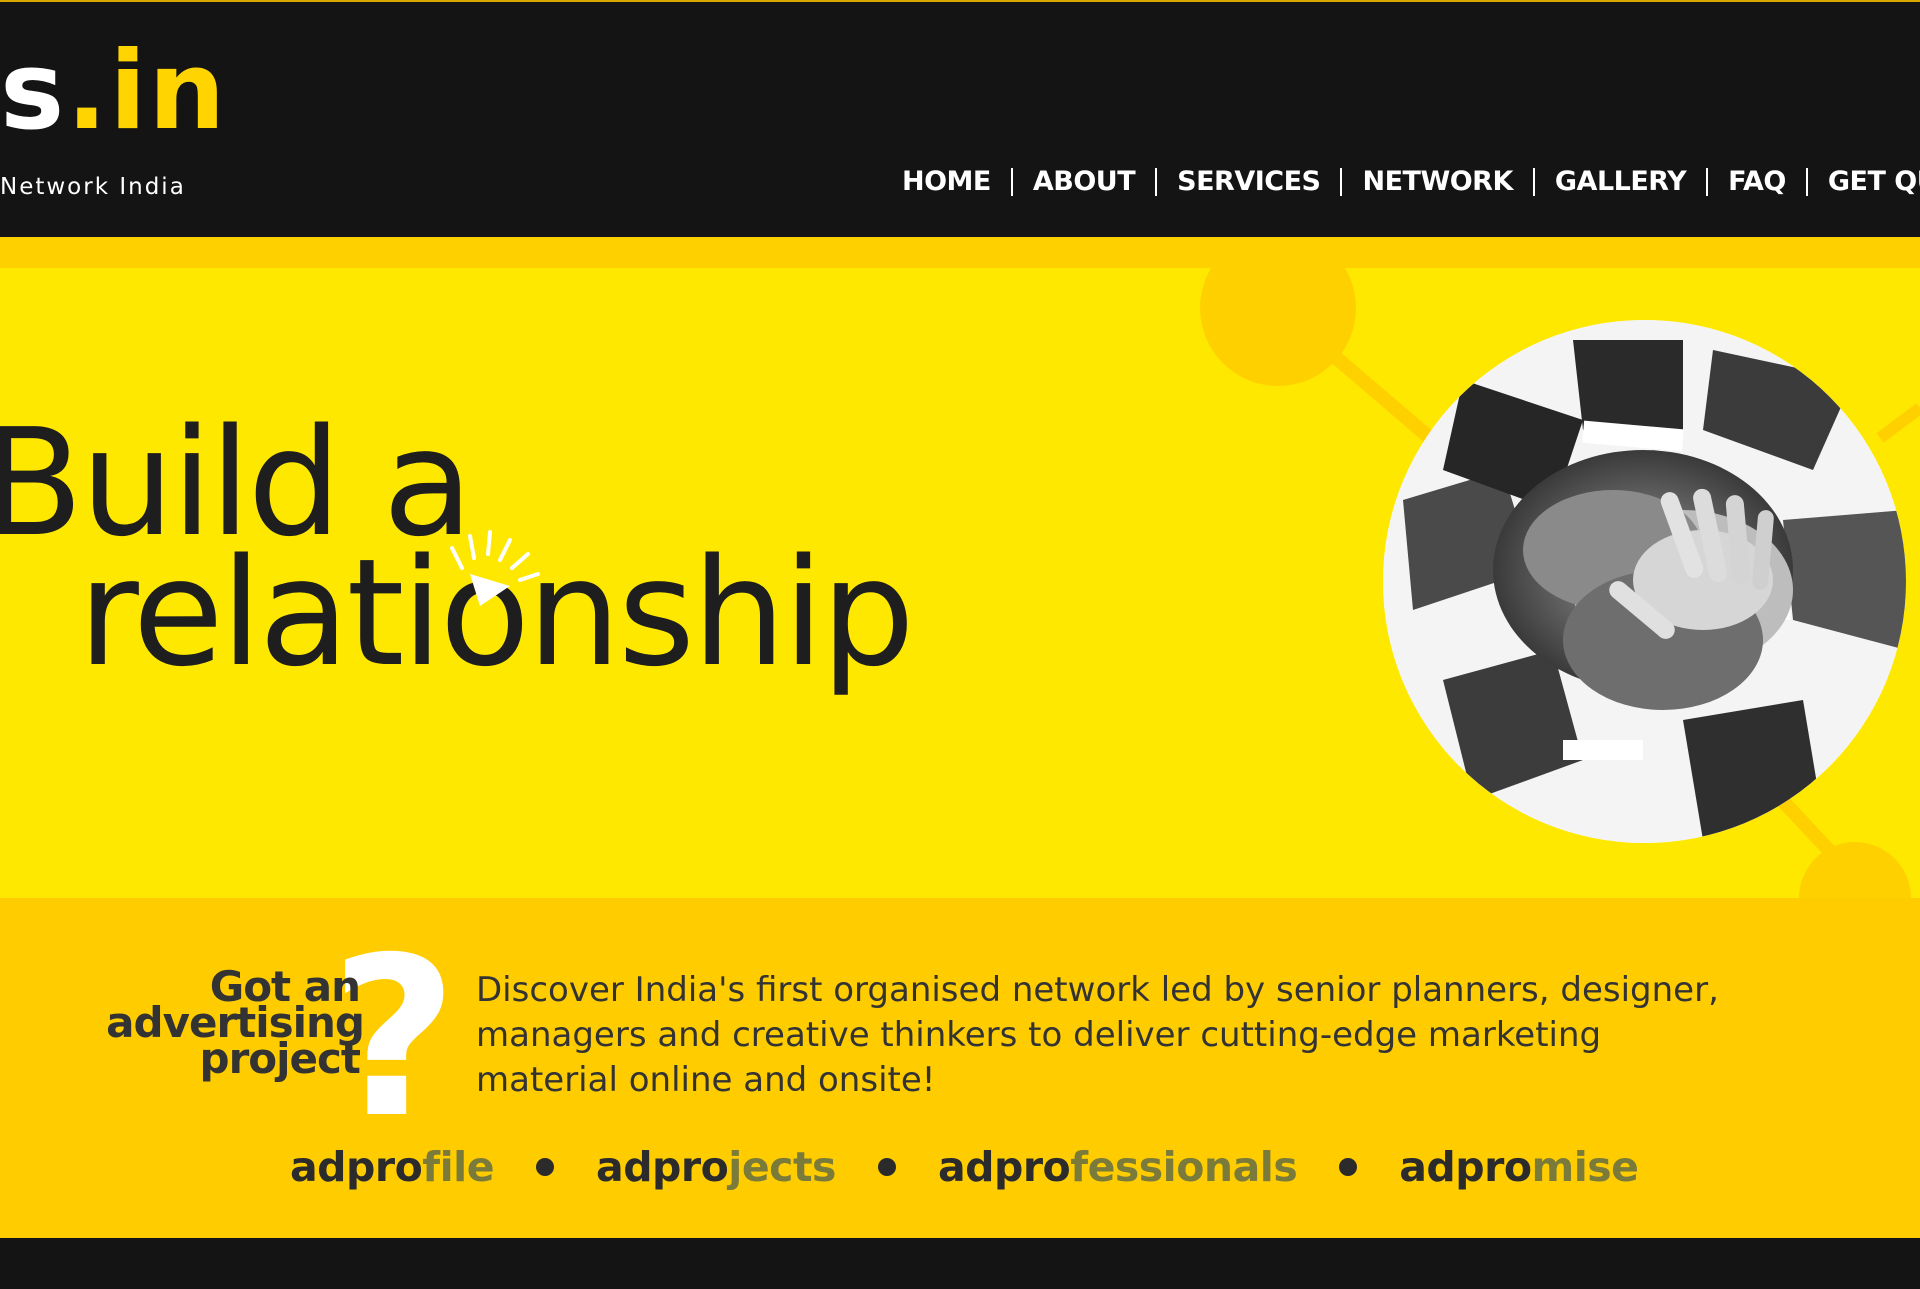 The height and width of the screenshot is (1289, 1920). Describe the element at coordinates (1621, 181) in the screenshot. I see `nav-gallery: GALLERY` at that location.